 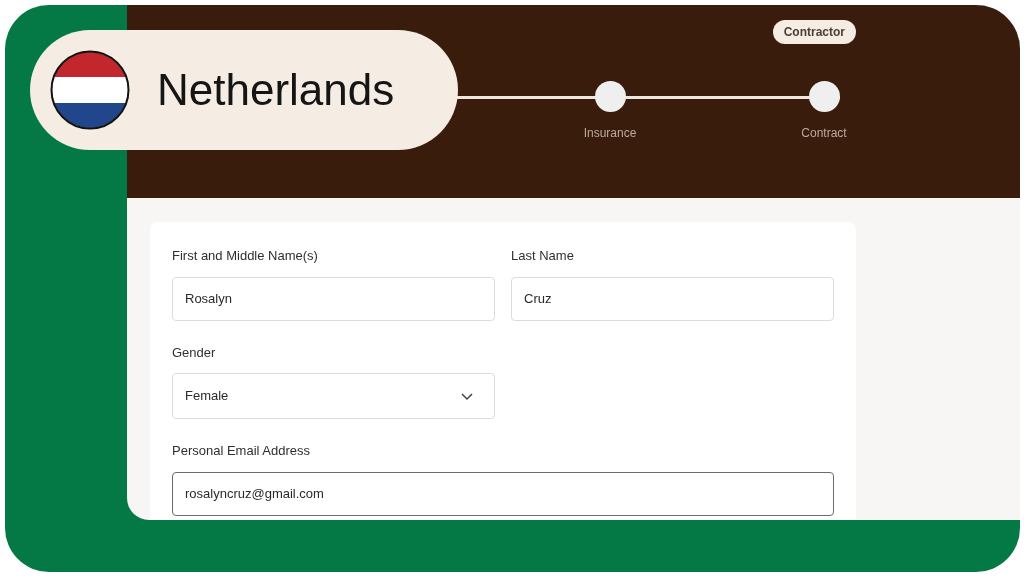 What do you see at coordinates (241, 451) in the screenshot?
I see `field-label: Personal Email Address` at bounding box center [241, 451].